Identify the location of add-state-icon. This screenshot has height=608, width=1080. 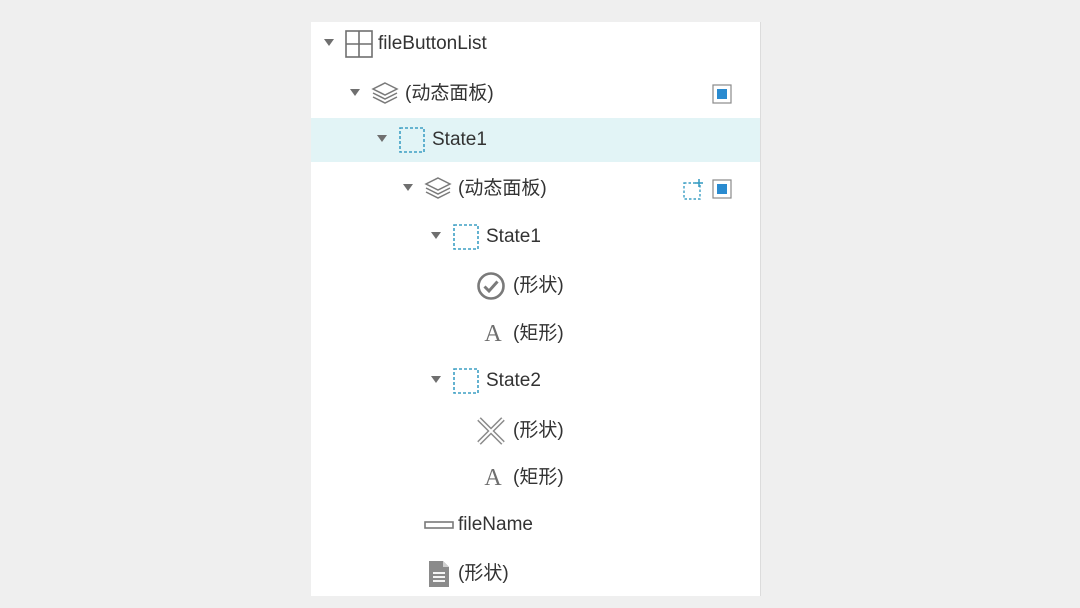
(692, 189).